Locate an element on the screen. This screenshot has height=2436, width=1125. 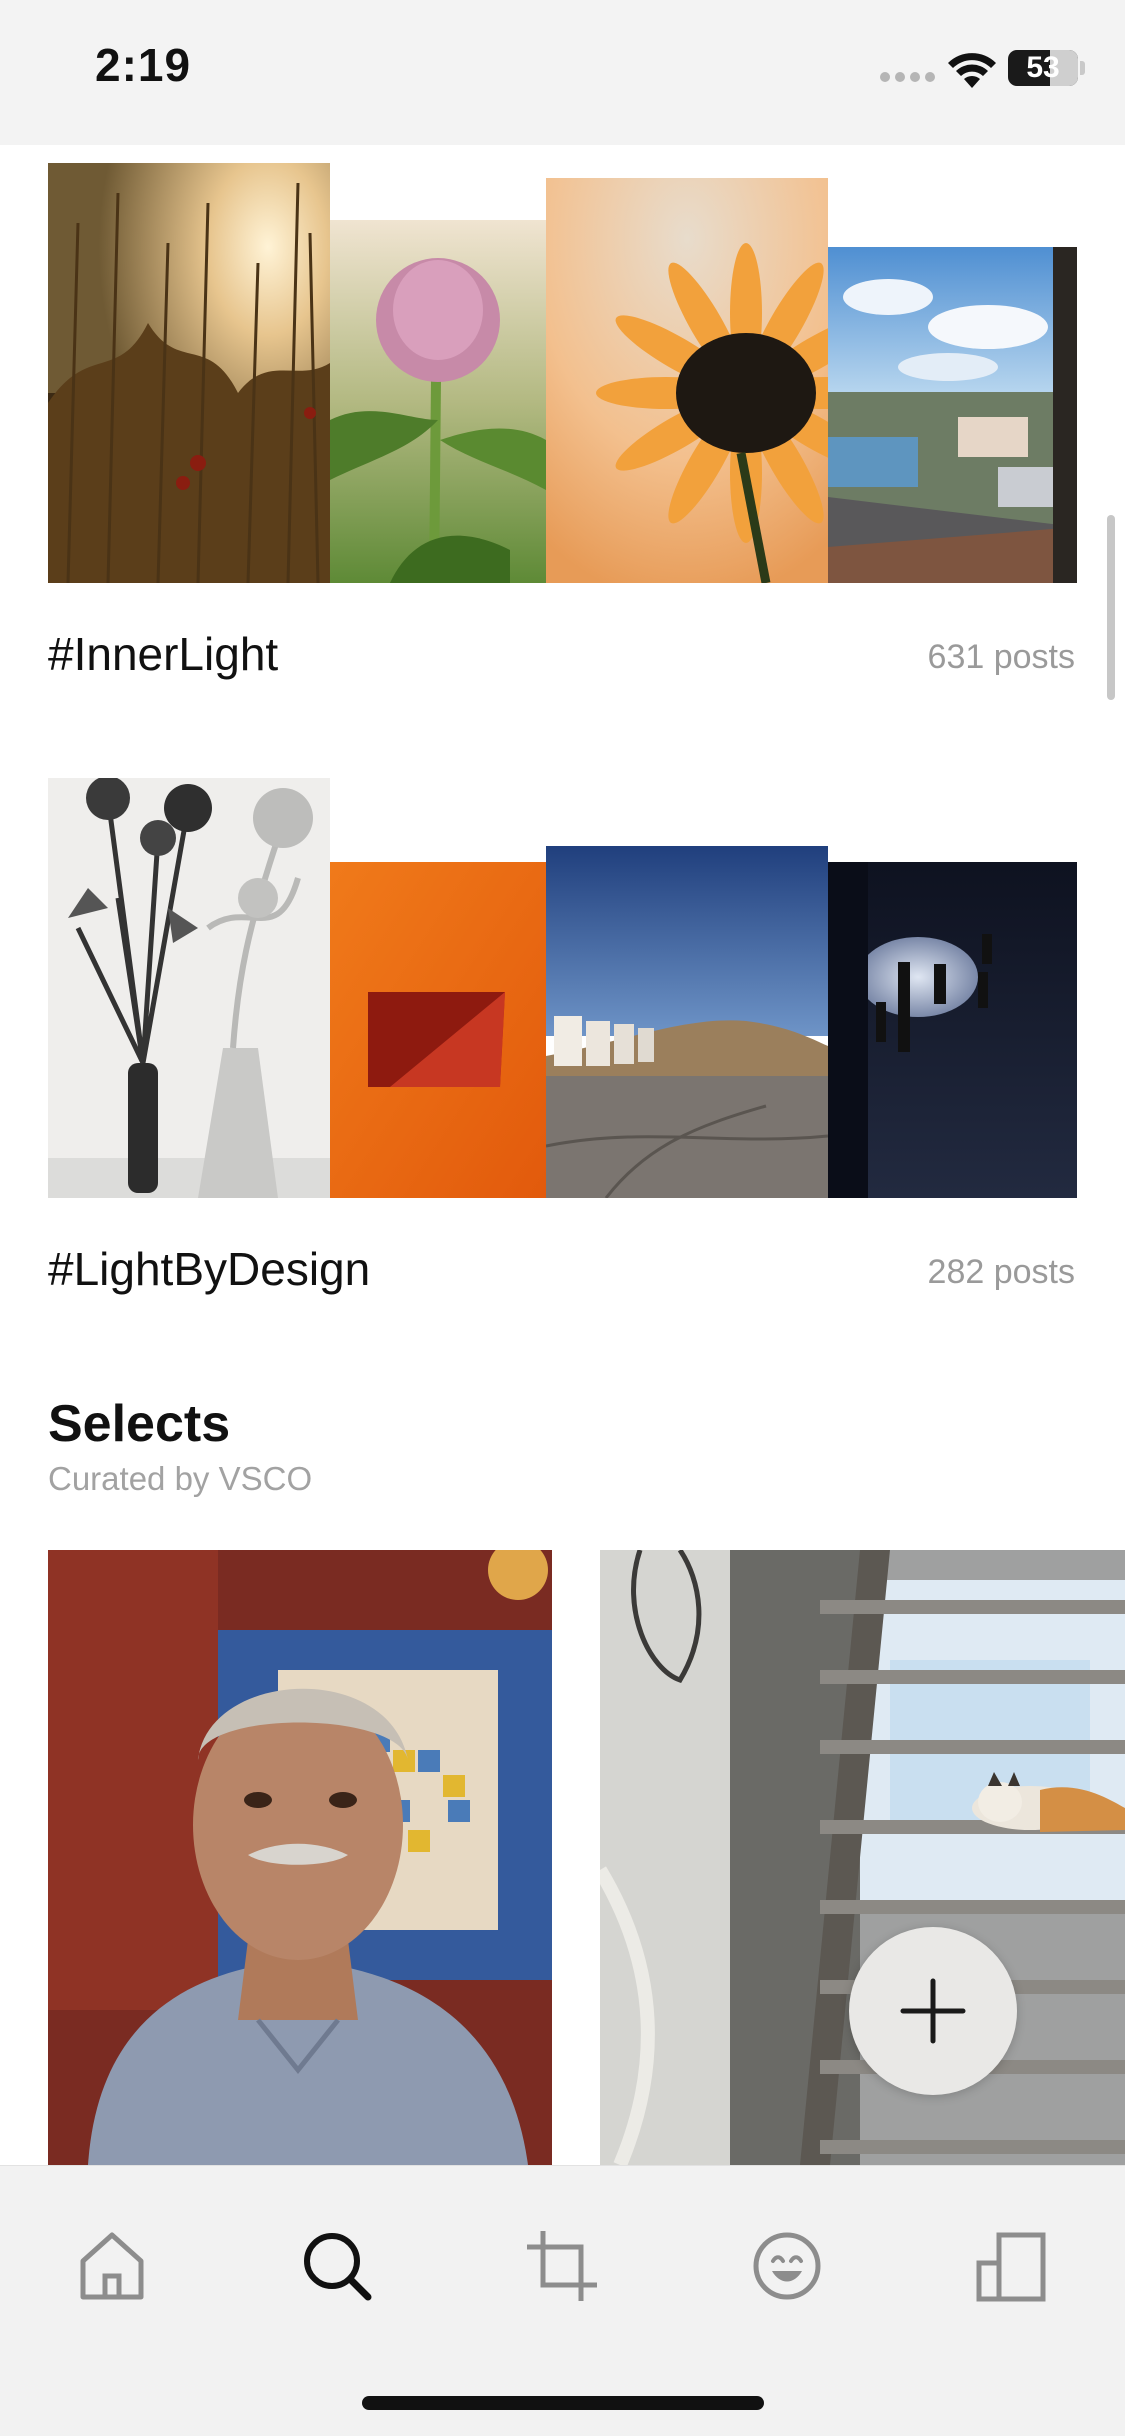
crop-icon is located at coordinates (562, 2266).